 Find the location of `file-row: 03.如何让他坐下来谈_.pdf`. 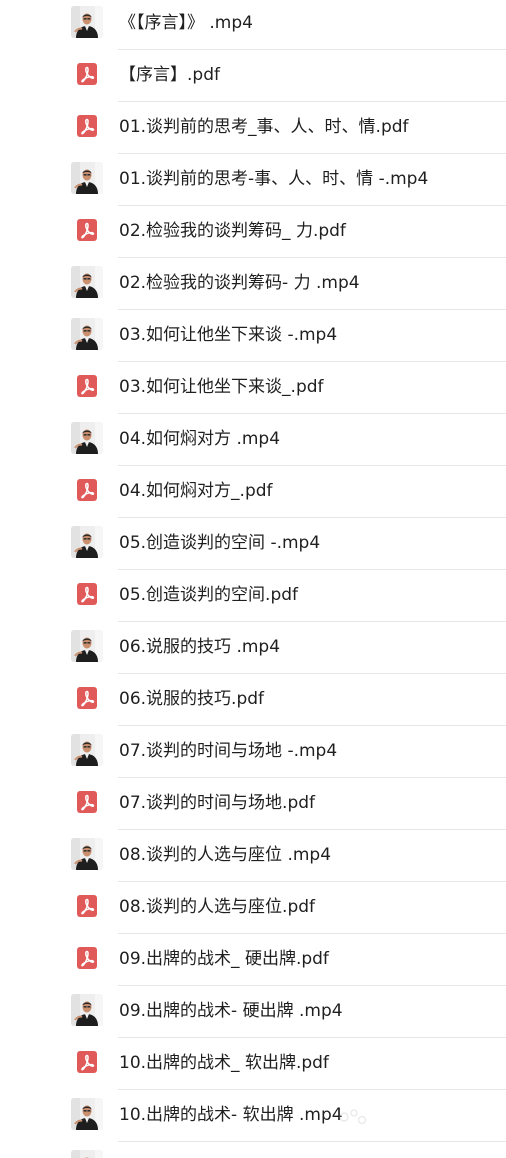

file-row: 03.如何让他坐下来谈_.pdf is located at coordinates (253, 388).